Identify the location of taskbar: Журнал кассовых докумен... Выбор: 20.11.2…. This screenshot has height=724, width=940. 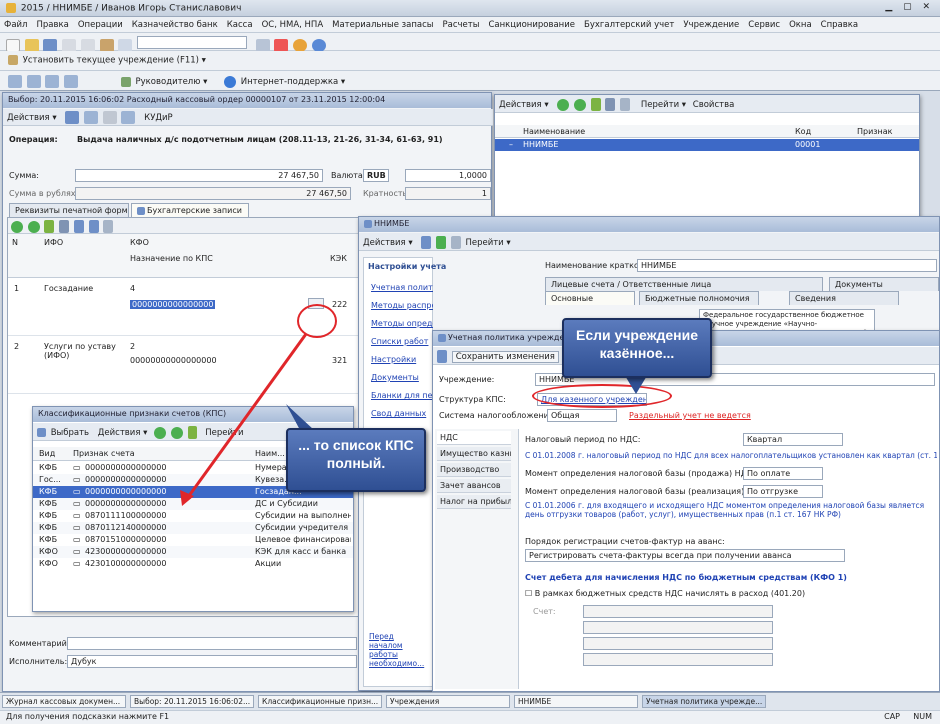
(470, 701).